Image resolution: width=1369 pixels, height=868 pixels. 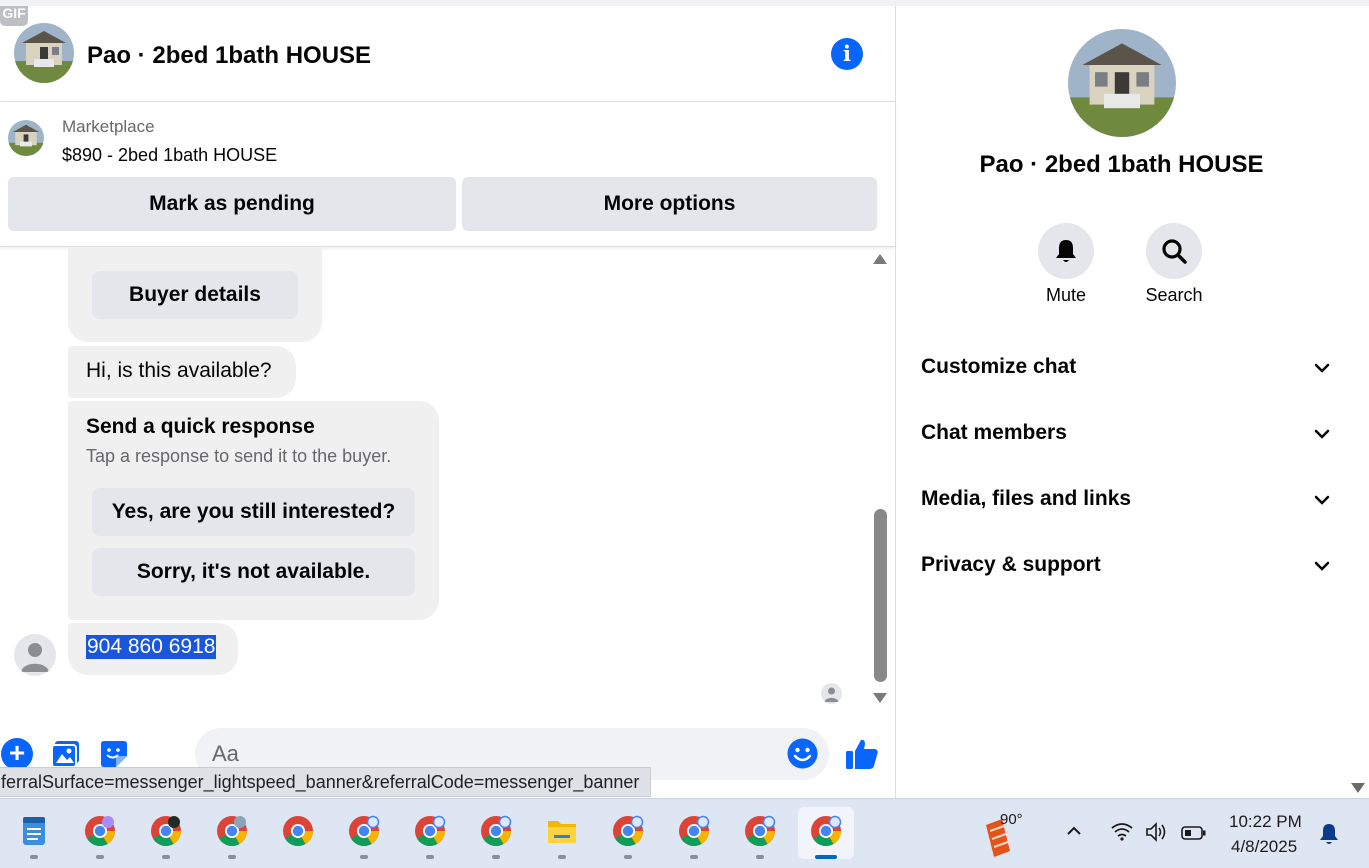 I want to click on info-icon: i, so click(x=847, y=54).